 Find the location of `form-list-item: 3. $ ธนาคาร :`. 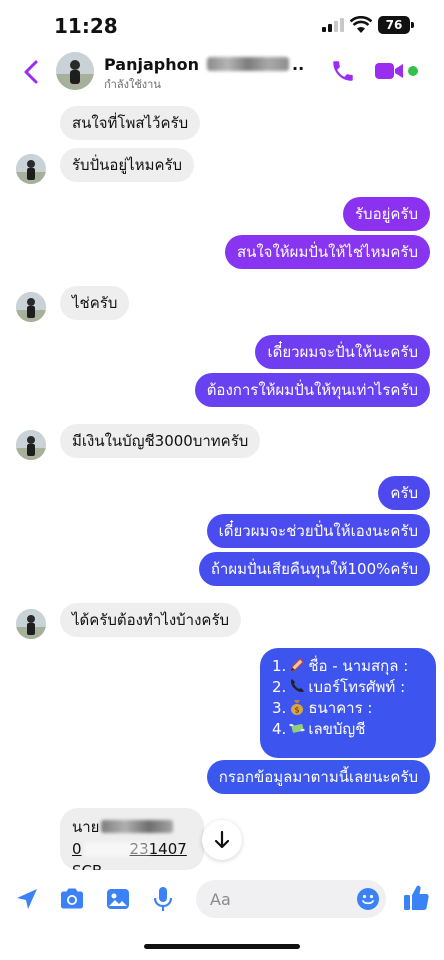

form-list-item: 3. $ ธนาคาร : is located at coordinates (322, 708).